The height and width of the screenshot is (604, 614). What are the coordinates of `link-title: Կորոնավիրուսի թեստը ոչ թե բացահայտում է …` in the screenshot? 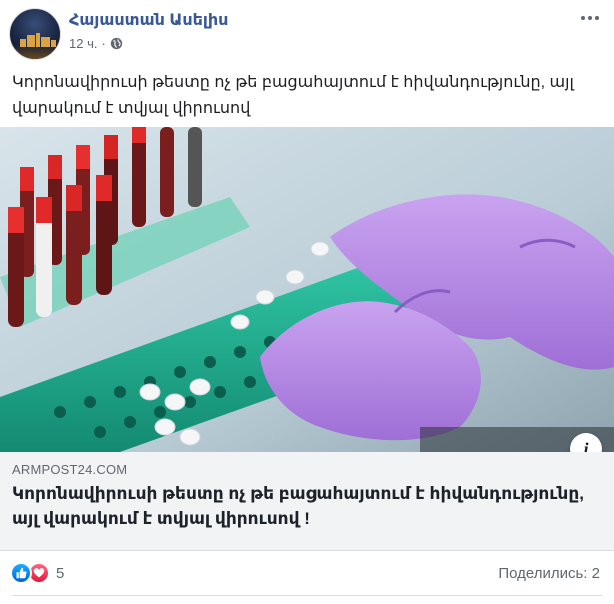 It's located at (302, 506).